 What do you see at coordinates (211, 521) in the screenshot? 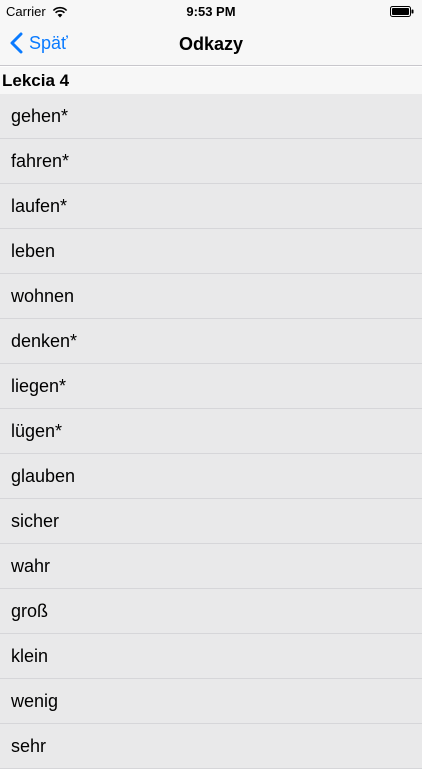
I see `list-item: sicher` at bounding box center [211, 521].